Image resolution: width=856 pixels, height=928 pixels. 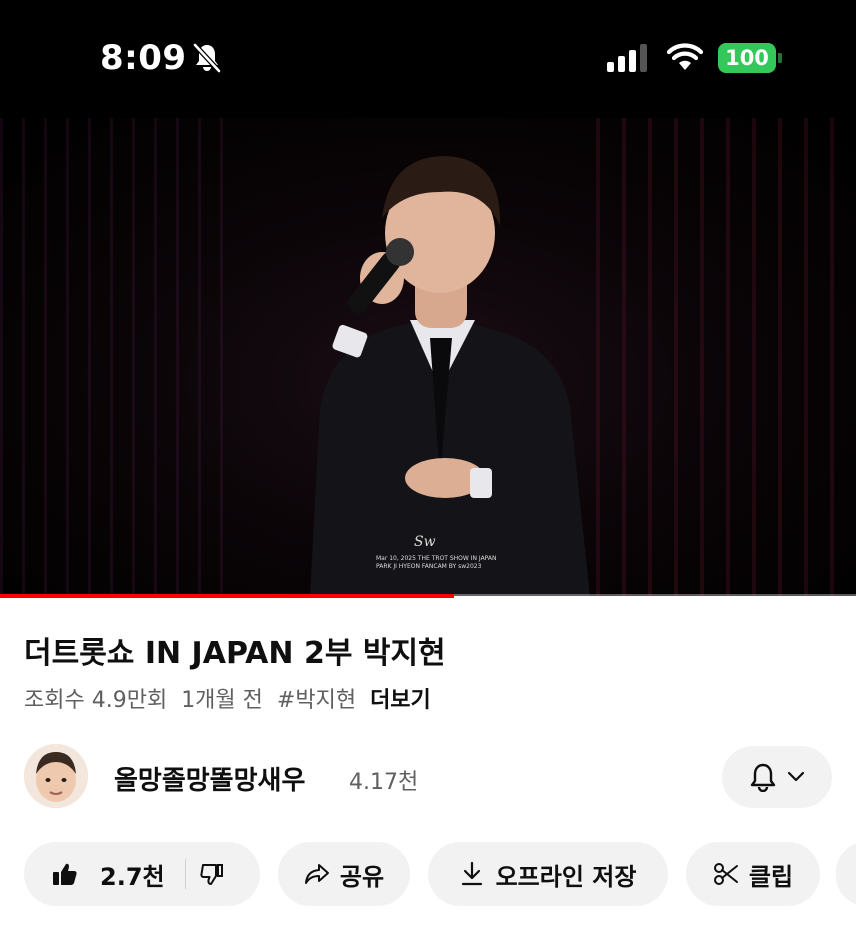 I want to click on like-dislike-group: 2.7천, so click(x=142, y=874).